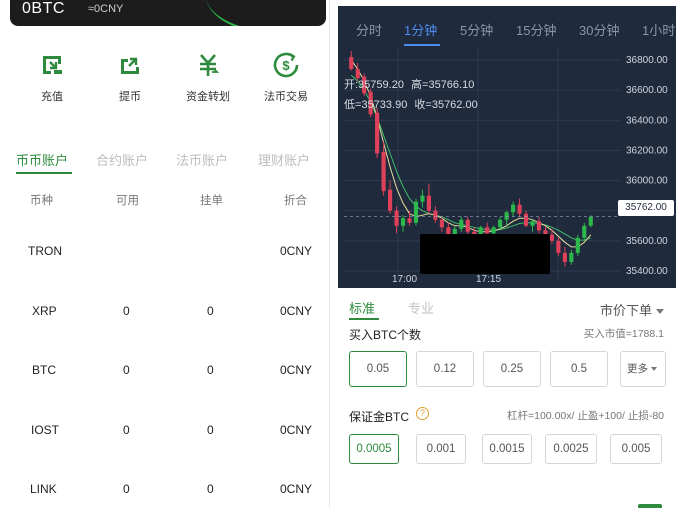 This screenshot has height=508, width=676. What do you see at coordinates (420, 85) in the screenshot?
I see `high-label: 高=` at bounding box center [420, 85].